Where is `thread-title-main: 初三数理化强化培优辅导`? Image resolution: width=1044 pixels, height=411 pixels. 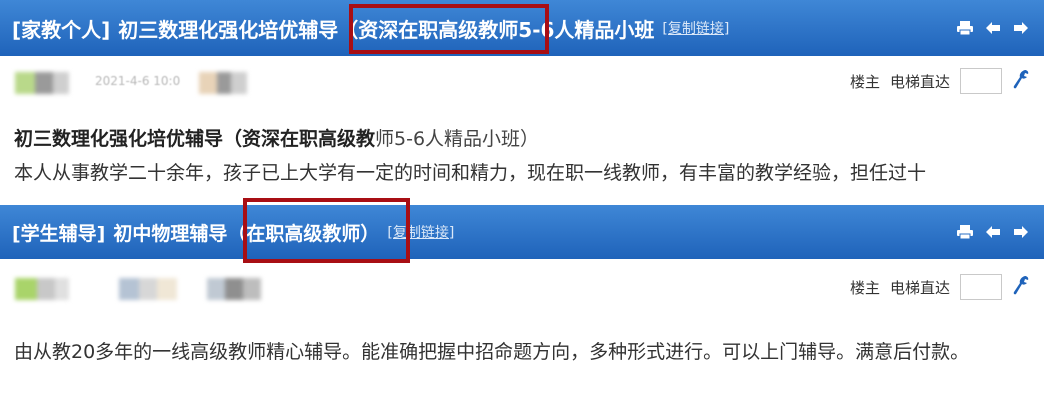
thread-title-main: 初三数理化强化培优辅导 is located at coordinates (228, 29).